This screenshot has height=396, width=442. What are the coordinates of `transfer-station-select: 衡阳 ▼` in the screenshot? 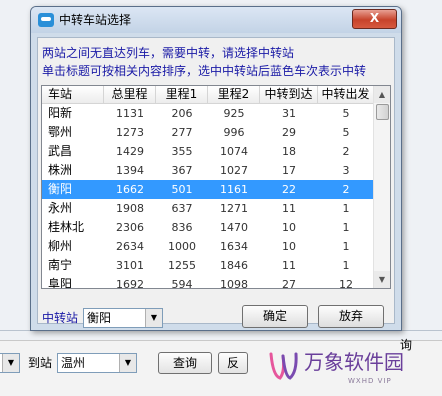 It's located at (123, 318).